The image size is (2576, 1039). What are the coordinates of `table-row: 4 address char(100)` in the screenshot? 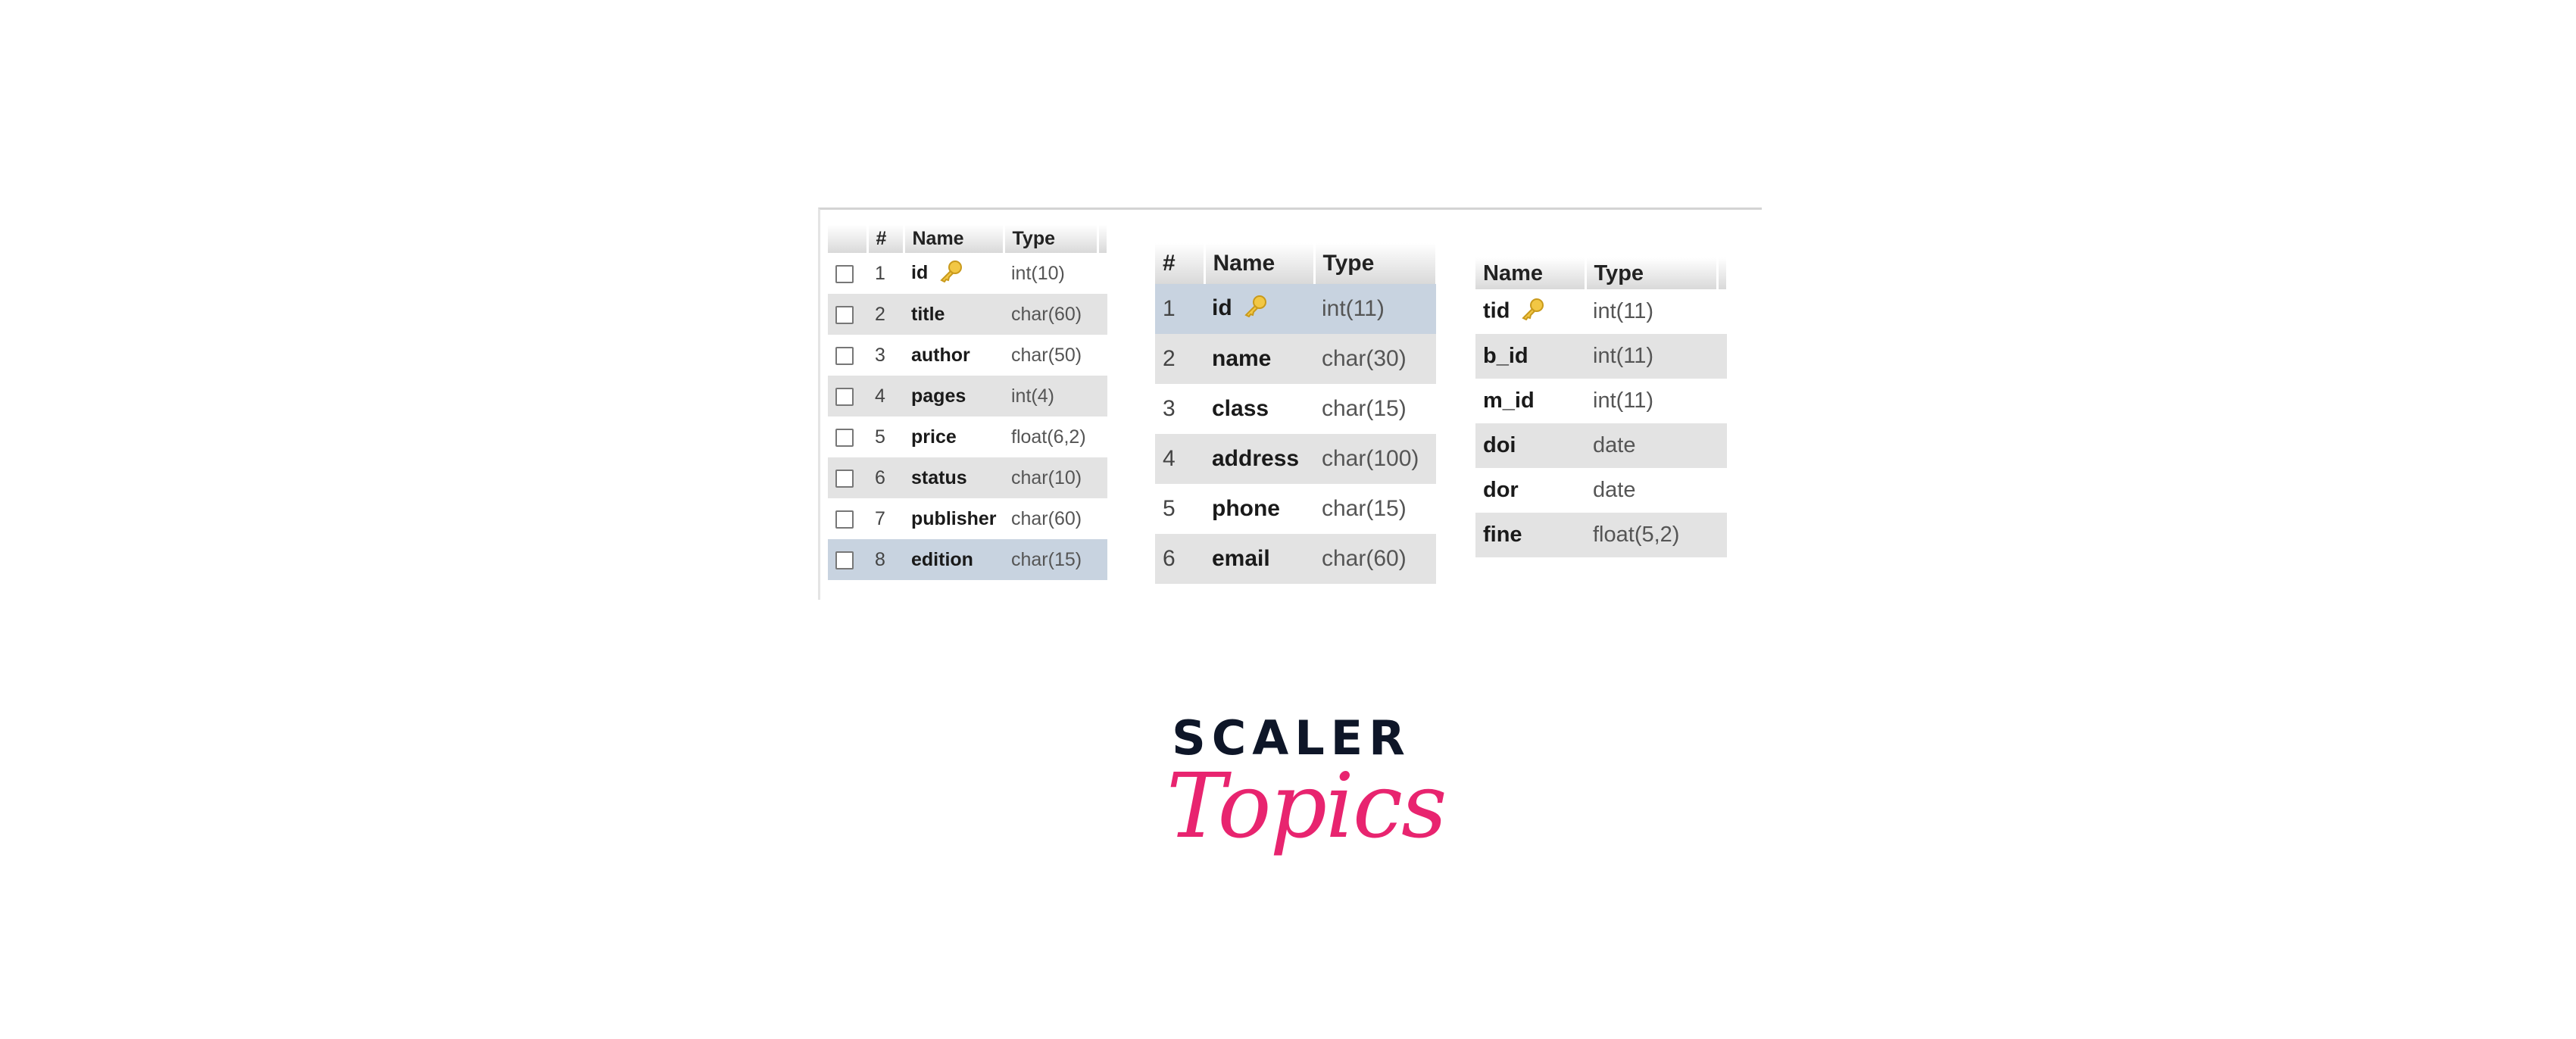 It's located at (1295, 459).